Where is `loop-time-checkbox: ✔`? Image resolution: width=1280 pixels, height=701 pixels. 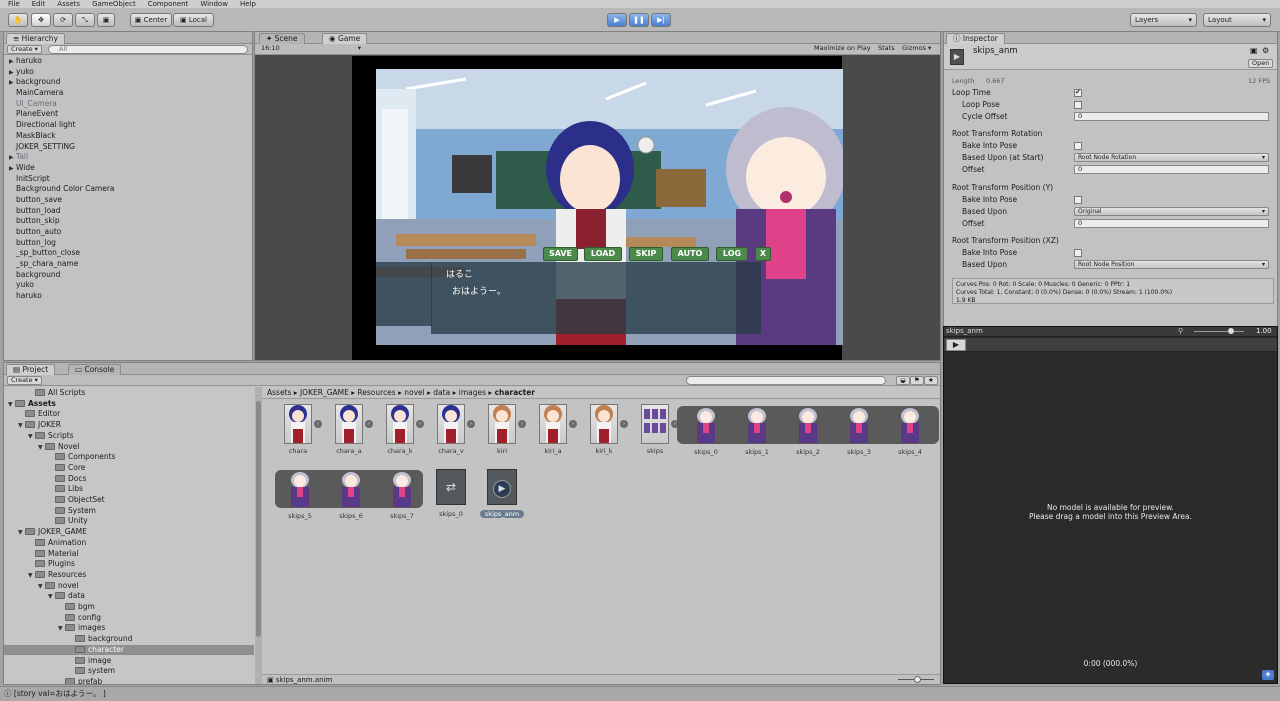 loop-time-checkbox: ✔ is located at coordinates (1078, 93).